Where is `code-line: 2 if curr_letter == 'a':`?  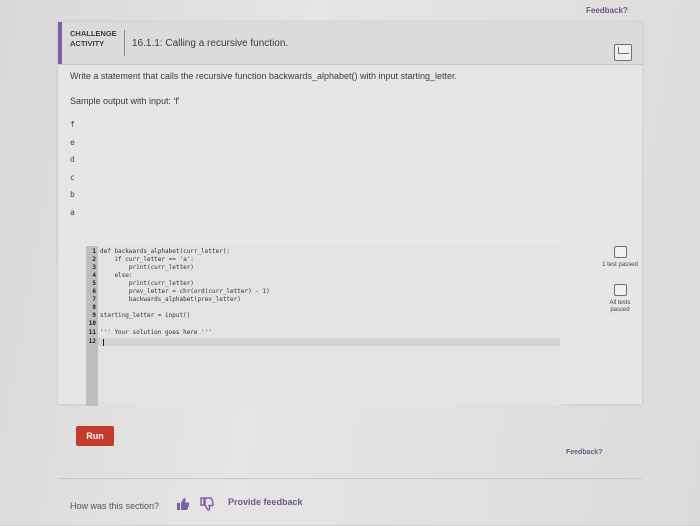
code-line: 2 if curr_letter == 'a': is located at coordinates (140, 260).